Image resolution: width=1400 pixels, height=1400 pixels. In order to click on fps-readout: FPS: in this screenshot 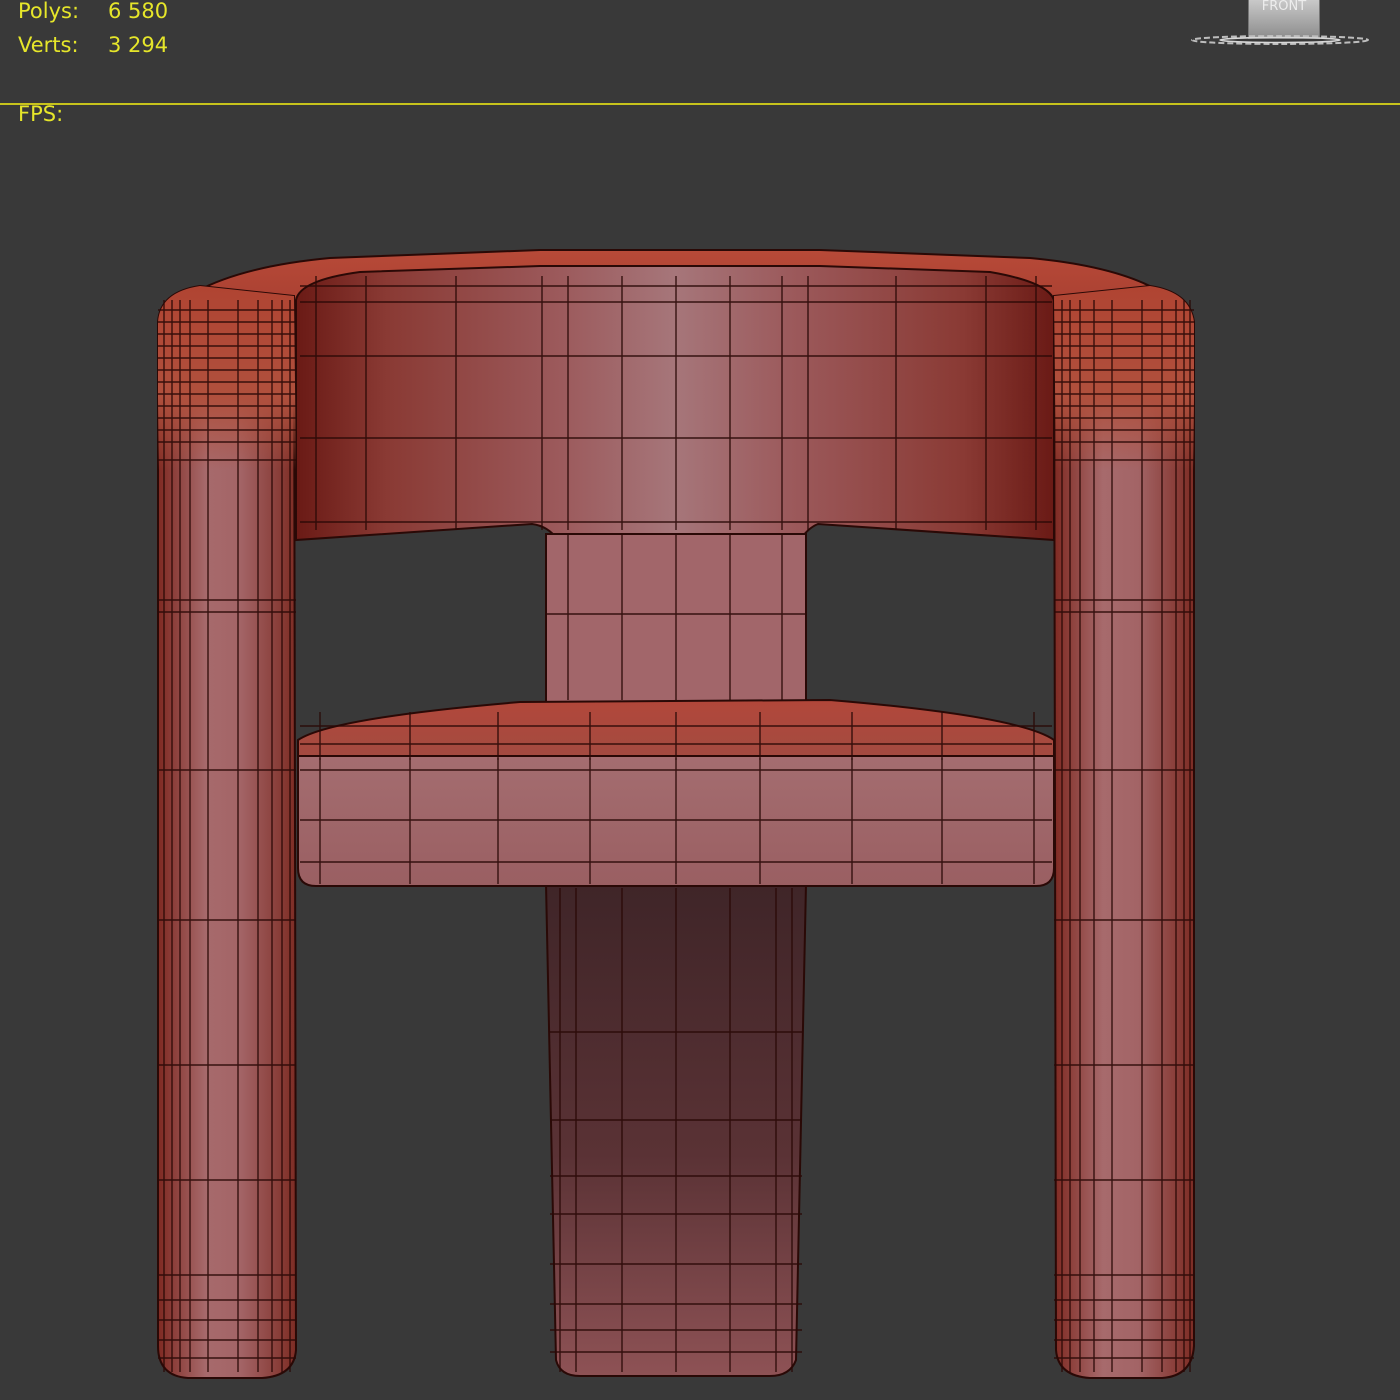, I will do `click(40, 114)`.